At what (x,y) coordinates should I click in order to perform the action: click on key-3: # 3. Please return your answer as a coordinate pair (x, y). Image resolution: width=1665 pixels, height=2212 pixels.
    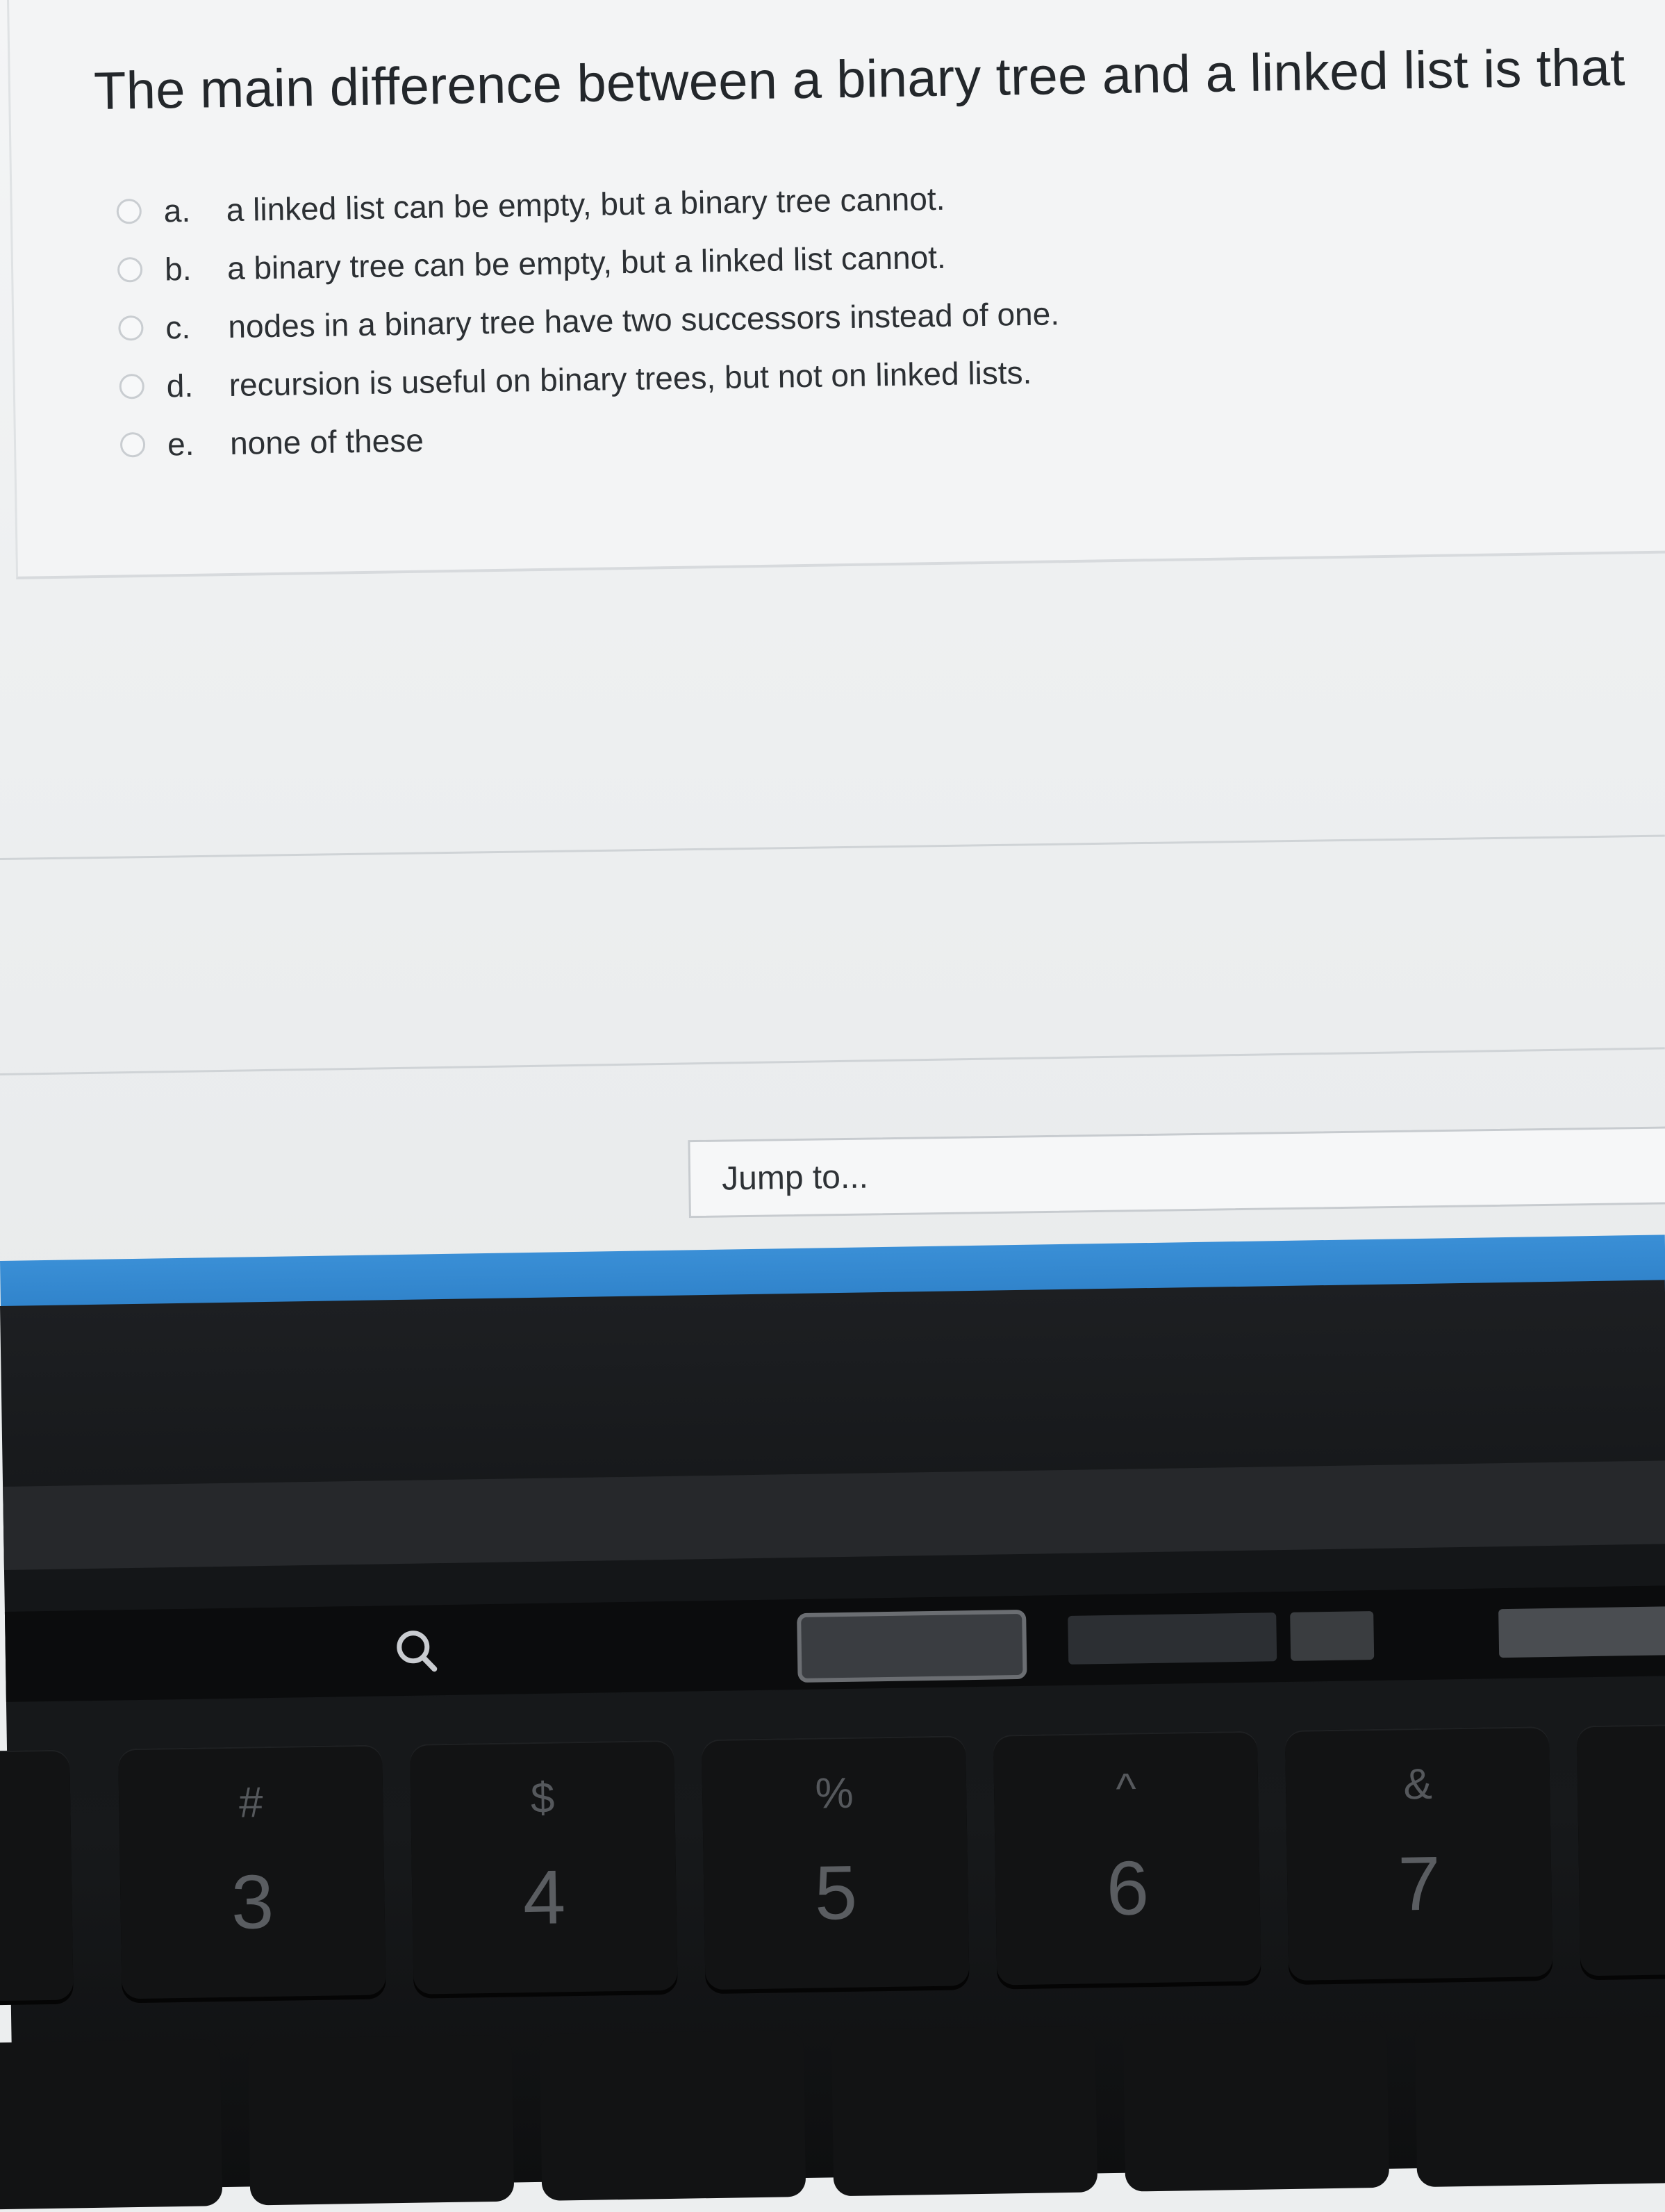
    Looking at the image, I should click on (252, 1871).